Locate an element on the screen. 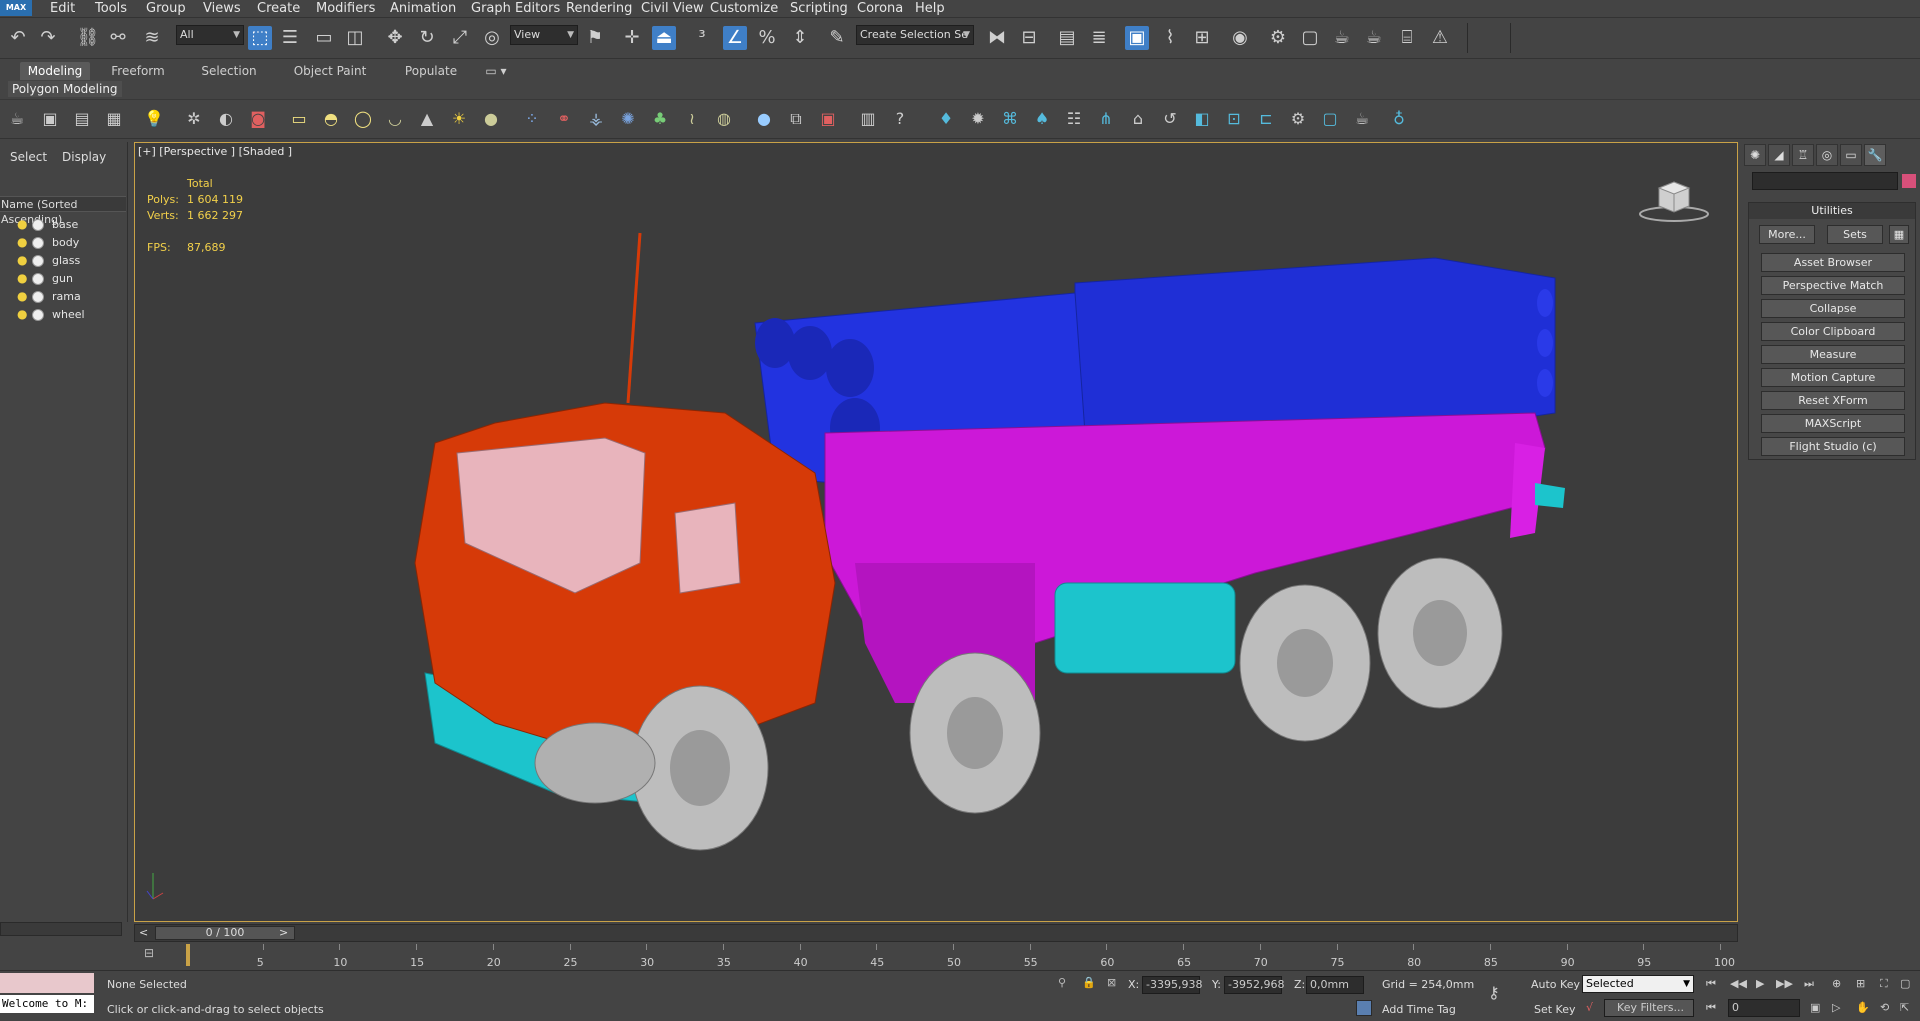 The width and height of the screenshot is (1920, 1021). utility-measure-button: Measure is located at coordinates (1833, 354).